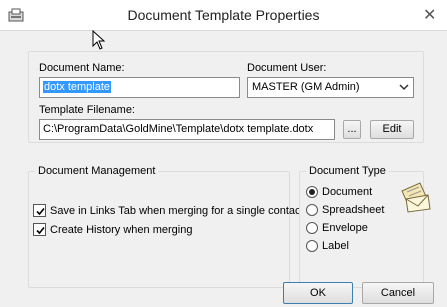 The image size is (447, 307). Describe the element at coordinates (139, 87) in the screenshot. I see `document-name-input: dotx template` at that location.